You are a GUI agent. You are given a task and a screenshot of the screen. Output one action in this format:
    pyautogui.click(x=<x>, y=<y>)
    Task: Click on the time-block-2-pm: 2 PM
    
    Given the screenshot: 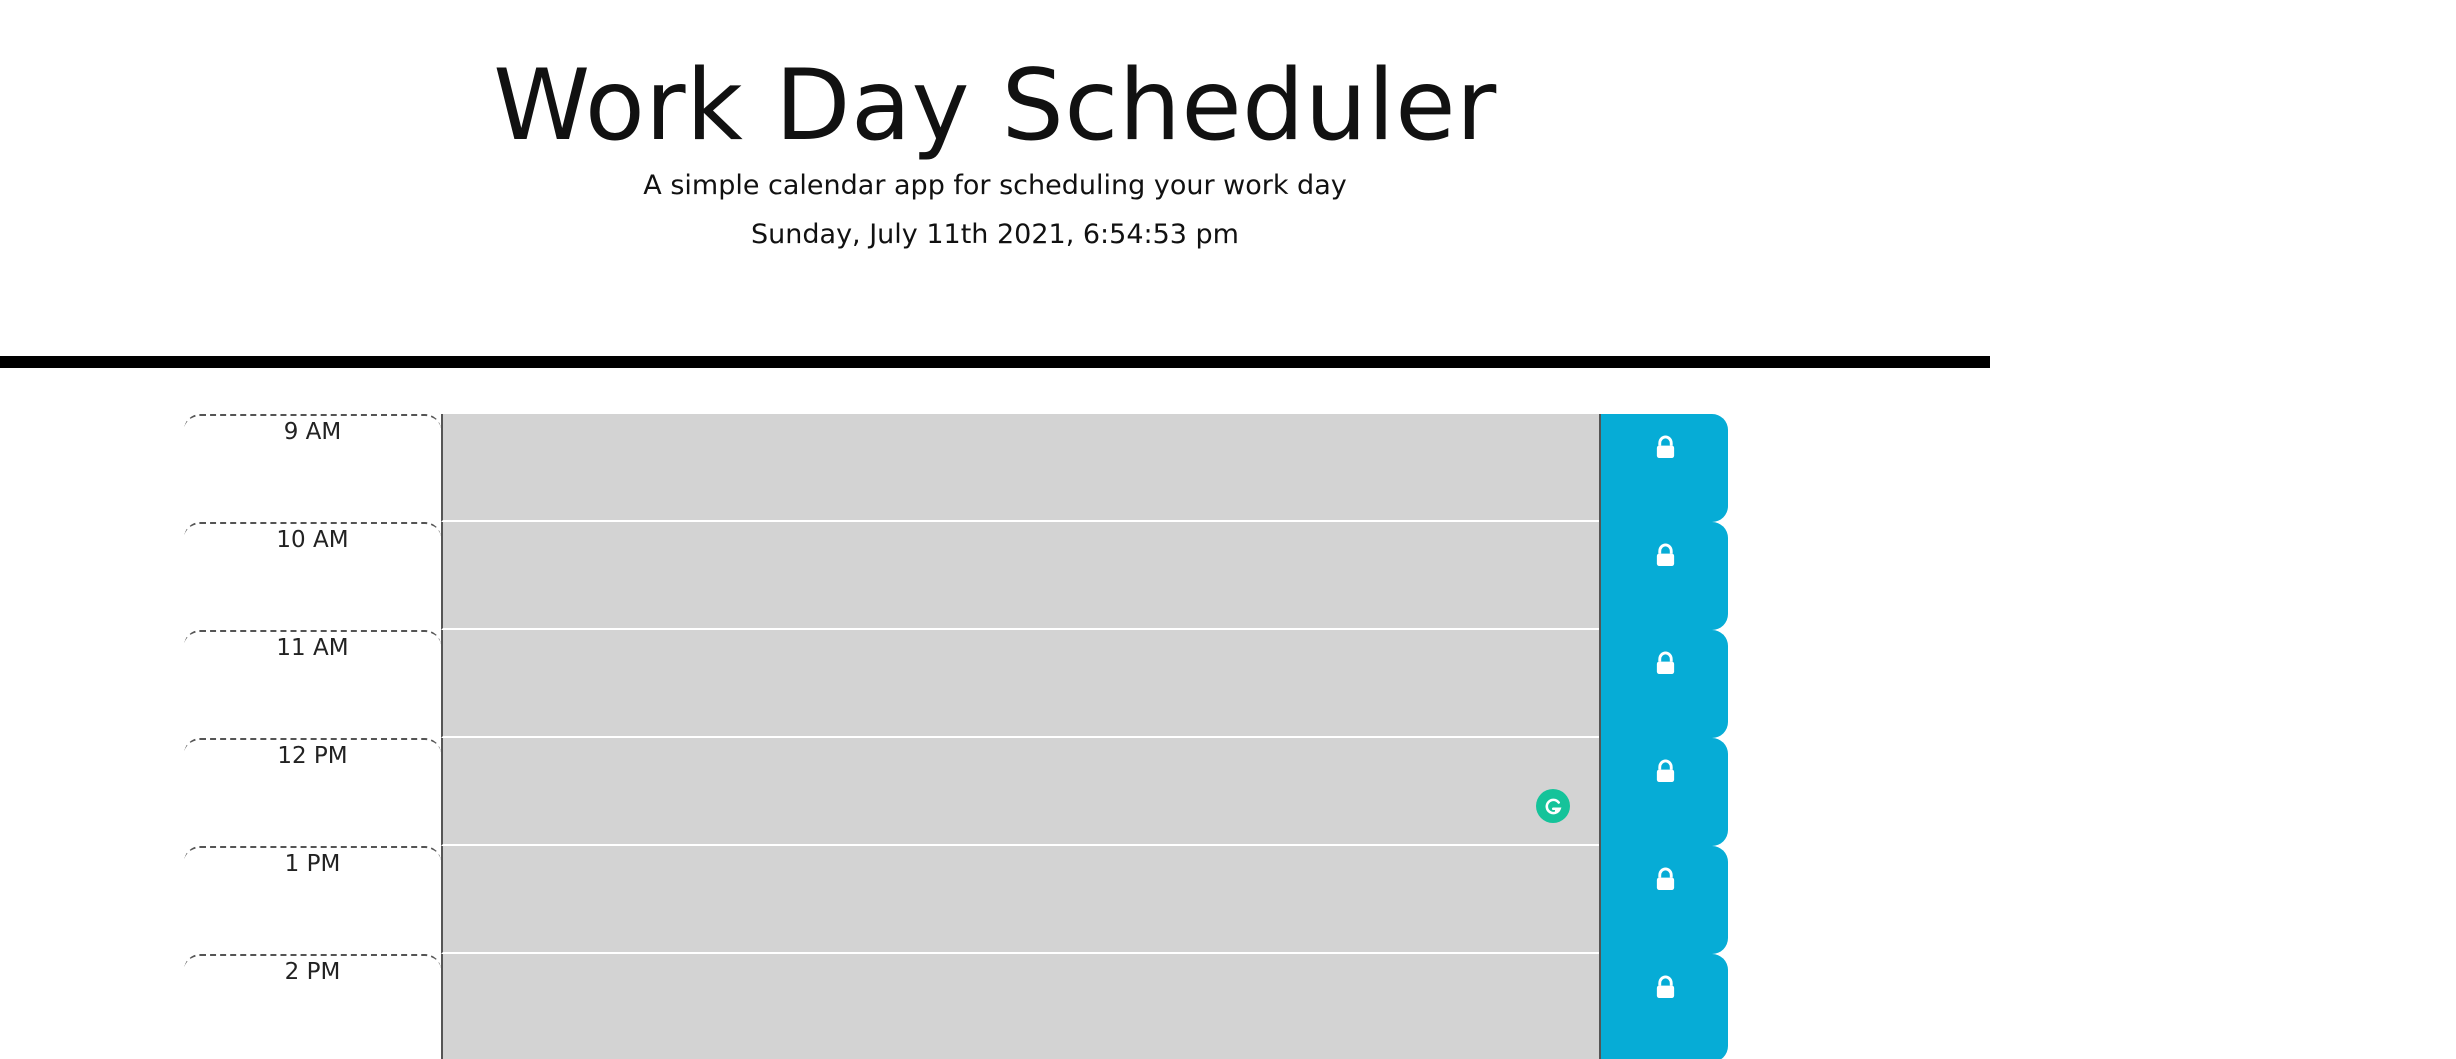 What is the action you would take?
    pyautogui.click(x=956, y=1006)
    